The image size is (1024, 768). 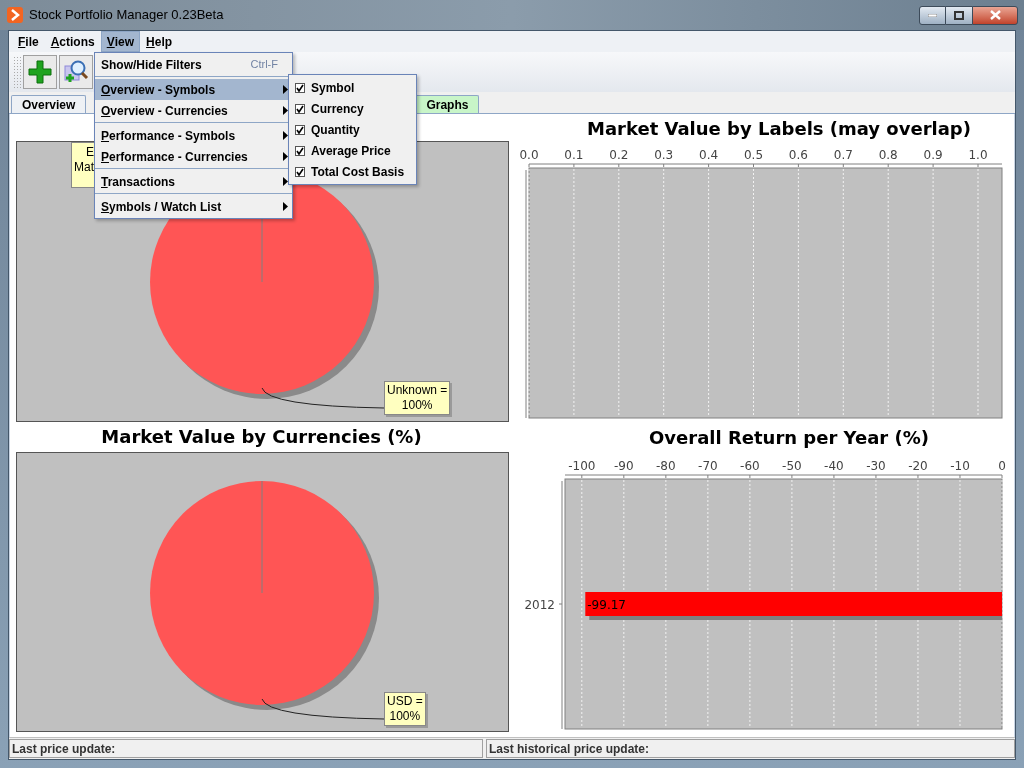 What do you see at coordinates (1002, 466) in the screenshot?
I see `tick-label: 0` at bounding box center [1002, 466].